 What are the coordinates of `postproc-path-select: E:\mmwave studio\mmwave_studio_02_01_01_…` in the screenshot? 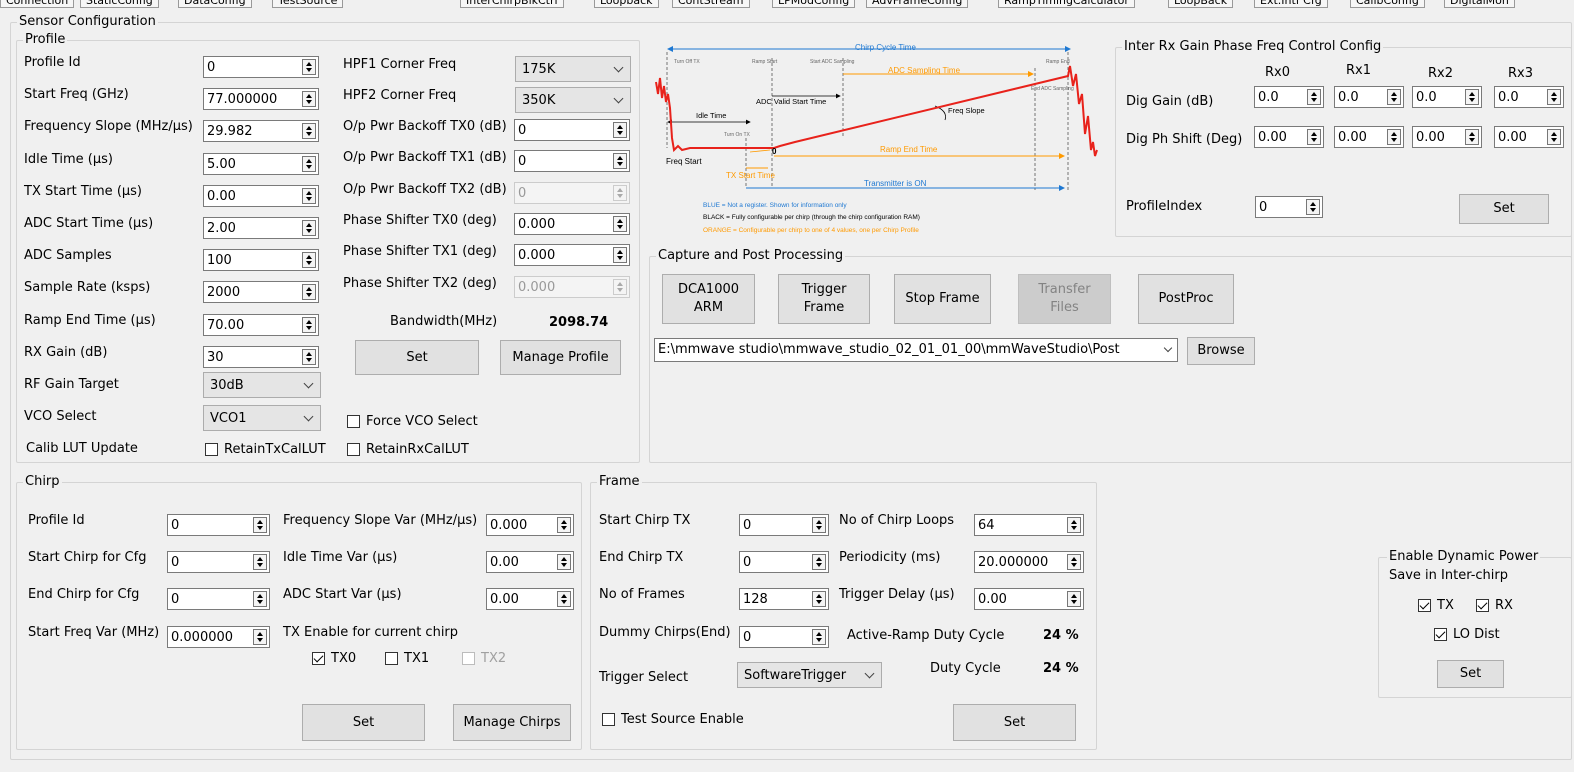 It's located at (916, 350).